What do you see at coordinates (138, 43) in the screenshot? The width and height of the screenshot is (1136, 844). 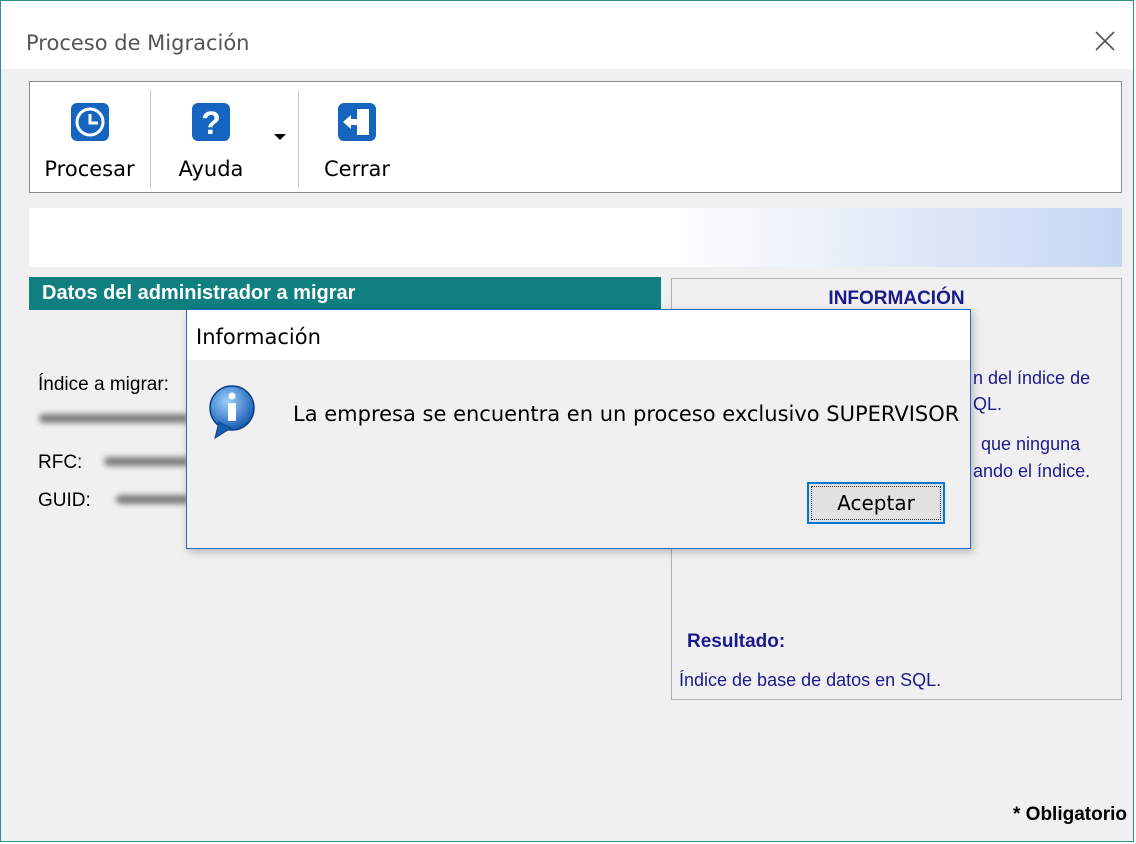 I see `window-title: Proceso de Migración` at bounding box center [138, 43].